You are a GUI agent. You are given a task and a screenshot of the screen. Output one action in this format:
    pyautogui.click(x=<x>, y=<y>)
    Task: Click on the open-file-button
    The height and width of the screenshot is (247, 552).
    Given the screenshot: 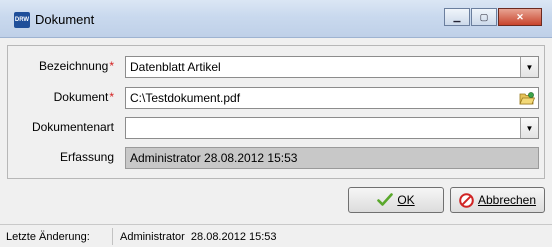 What is the action you would take?
    pyautogui.click(x=527, y=98)
    